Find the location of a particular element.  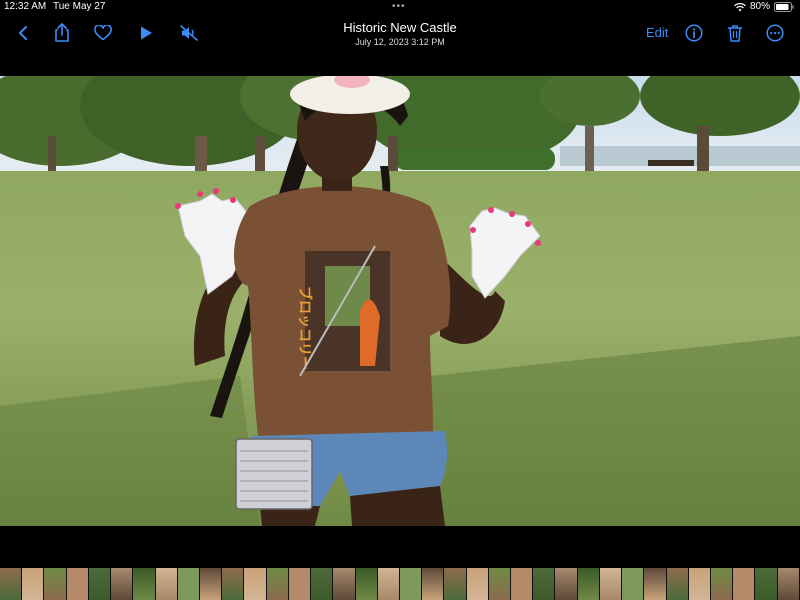

play-icon is located at coordinates (146, 33).